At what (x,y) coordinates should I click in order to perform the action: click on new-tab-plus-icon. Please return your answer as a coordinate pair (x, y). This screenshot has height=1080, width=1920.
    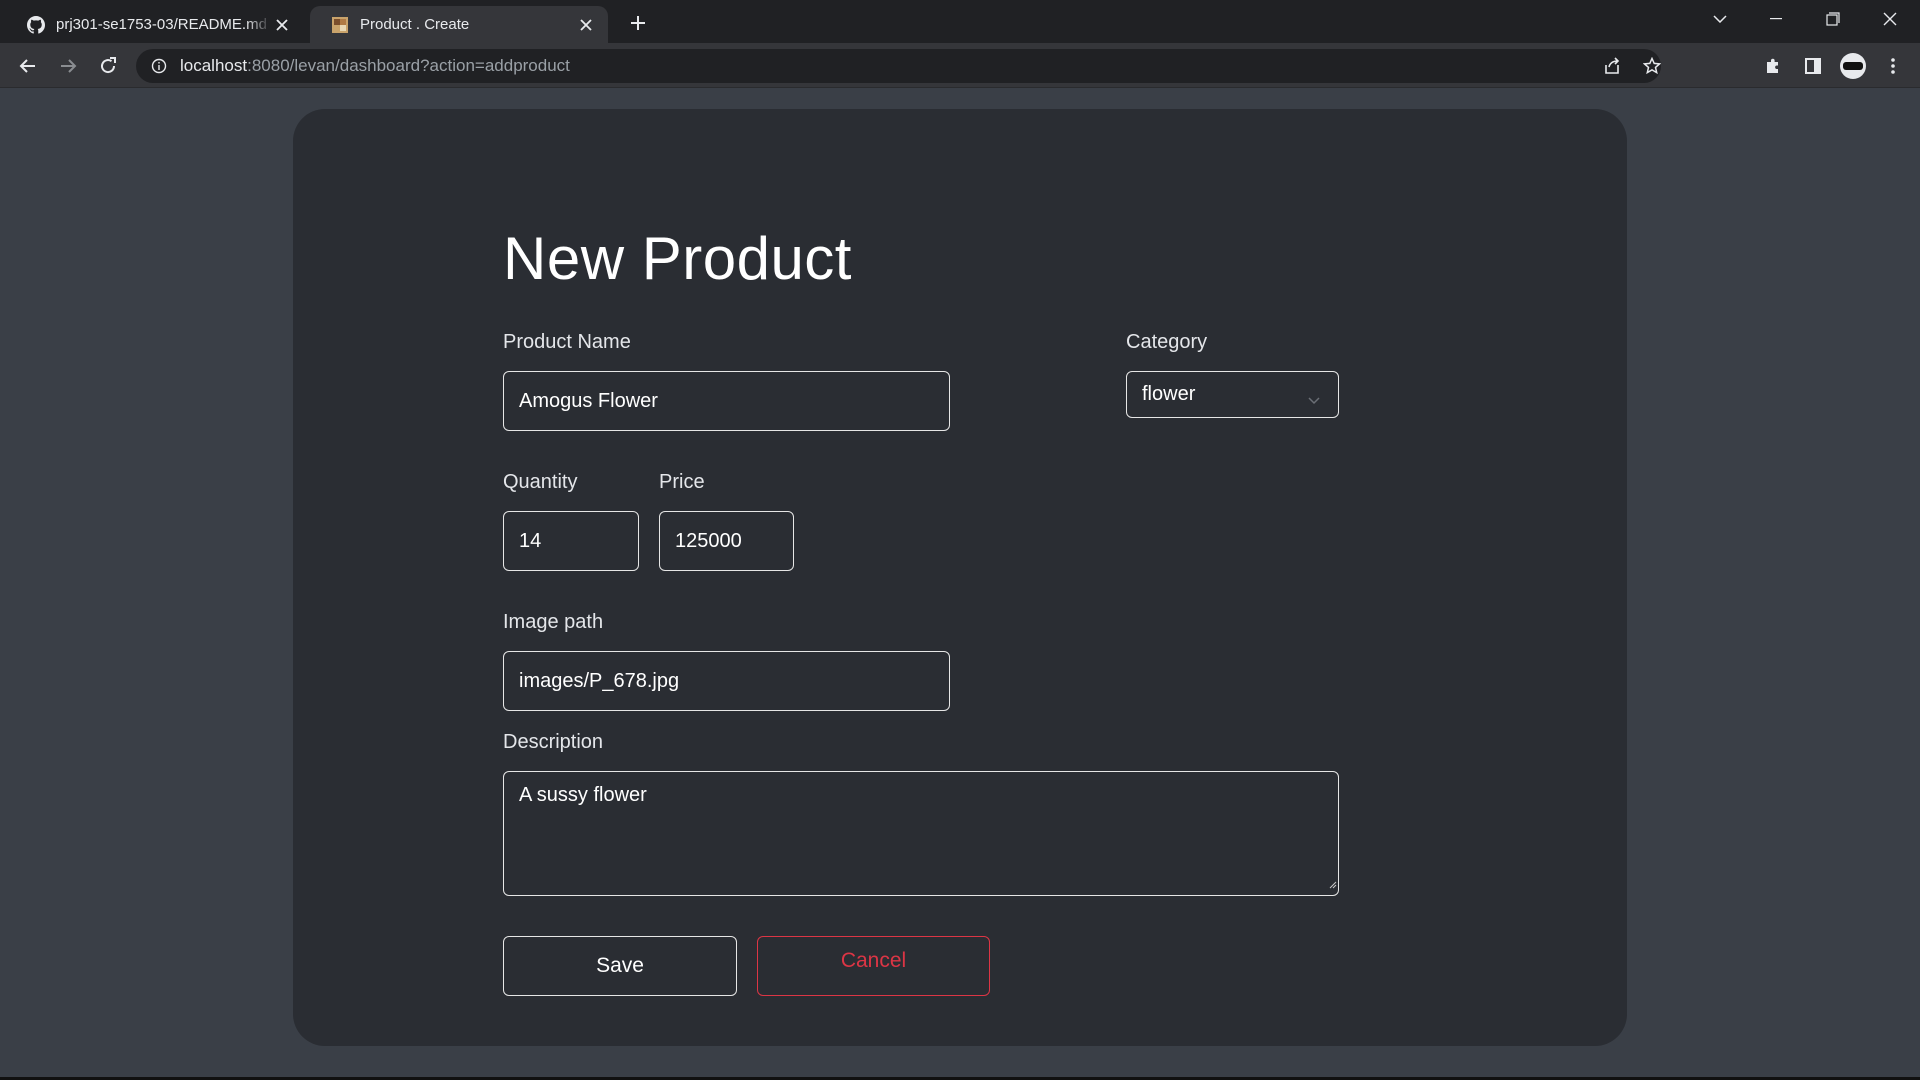
    Looking at the image, I should click on (638, 23).